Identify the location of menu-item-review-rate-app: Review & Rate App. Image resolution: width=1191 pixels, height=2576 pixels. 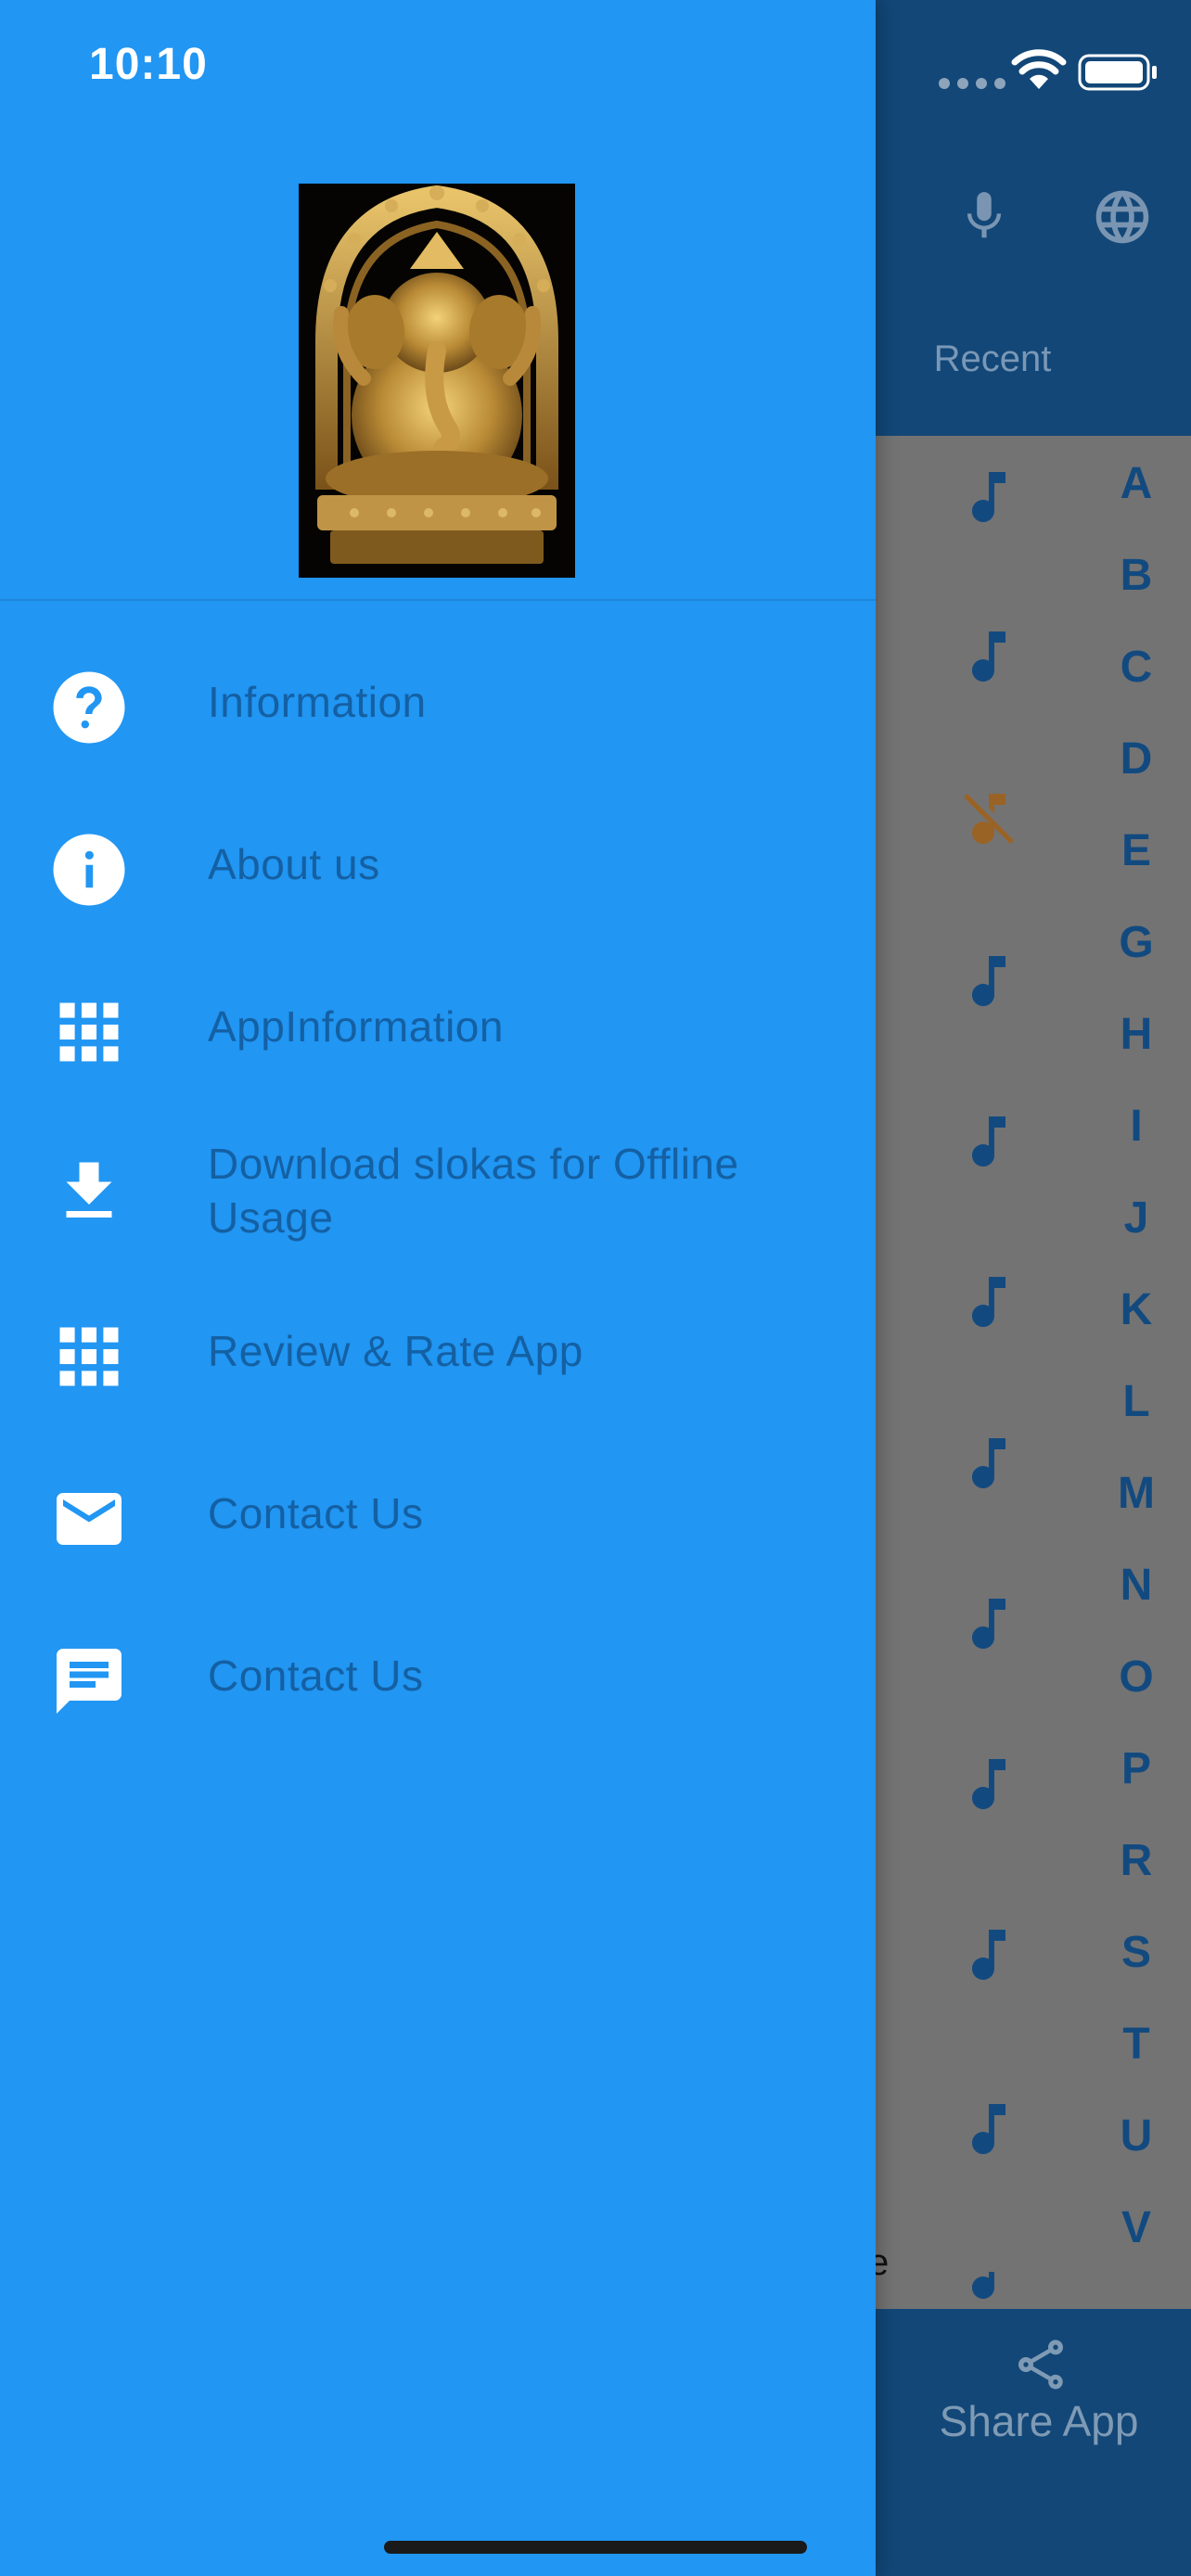
(438, 1358).